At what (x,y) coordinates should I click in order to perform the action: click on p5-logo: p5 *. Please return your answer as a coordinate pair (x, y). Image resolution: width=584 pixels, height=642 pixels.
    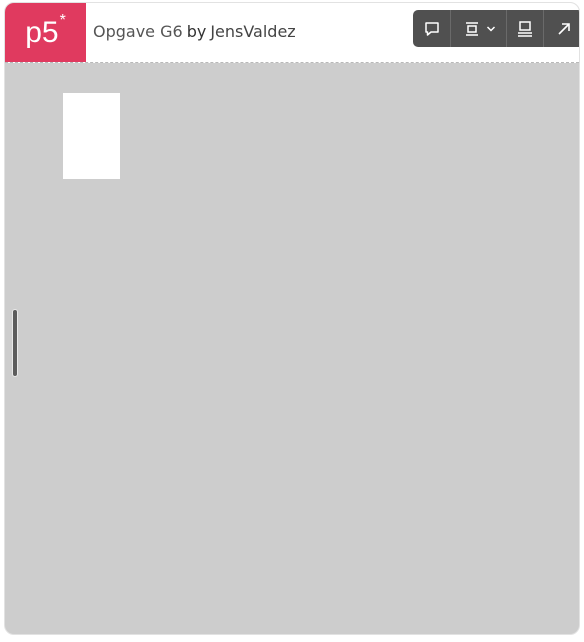
    Looking at the image, I should click on (45, 32).